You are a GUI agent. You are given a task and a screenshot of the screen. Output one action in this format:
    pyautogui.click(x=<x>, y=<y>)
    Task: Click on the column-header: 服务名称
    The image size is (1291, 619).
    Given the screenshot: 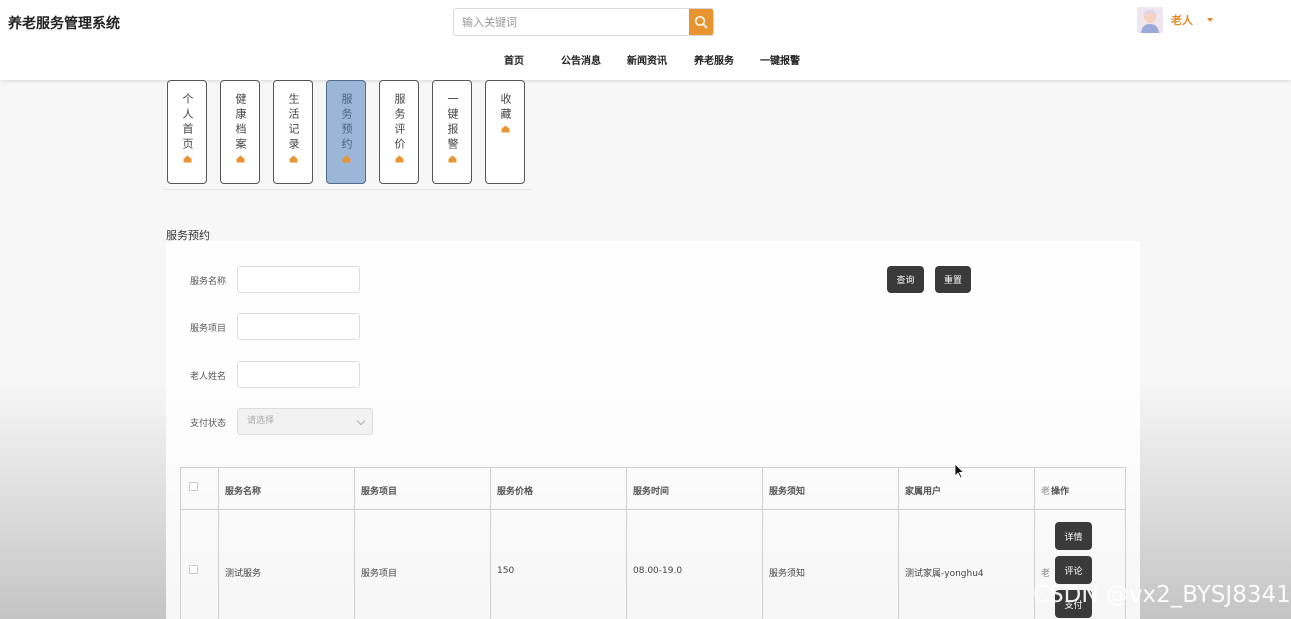 What is the action you would take?
    pyautogui.click(x=243, y=492)
    